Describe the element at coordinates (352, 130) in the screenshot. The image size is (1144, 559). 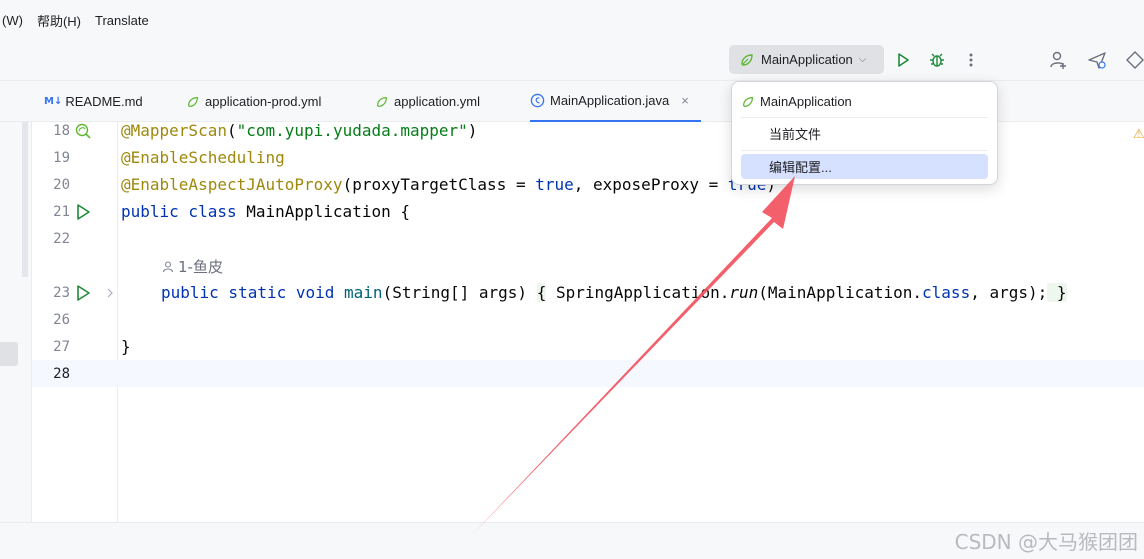
I see `string-literal: "com.yupi.yudada.mapper"` at that location.